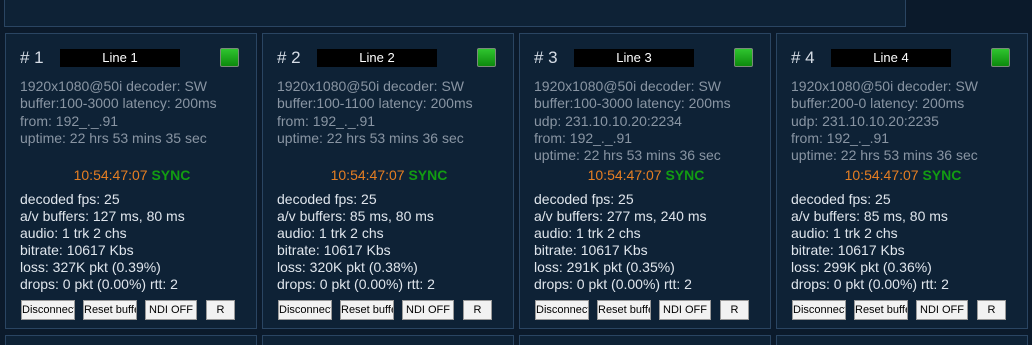 The height and width of the screenshot is (345, 1032). I want to click on line-number: # 3, so click(546, 57).